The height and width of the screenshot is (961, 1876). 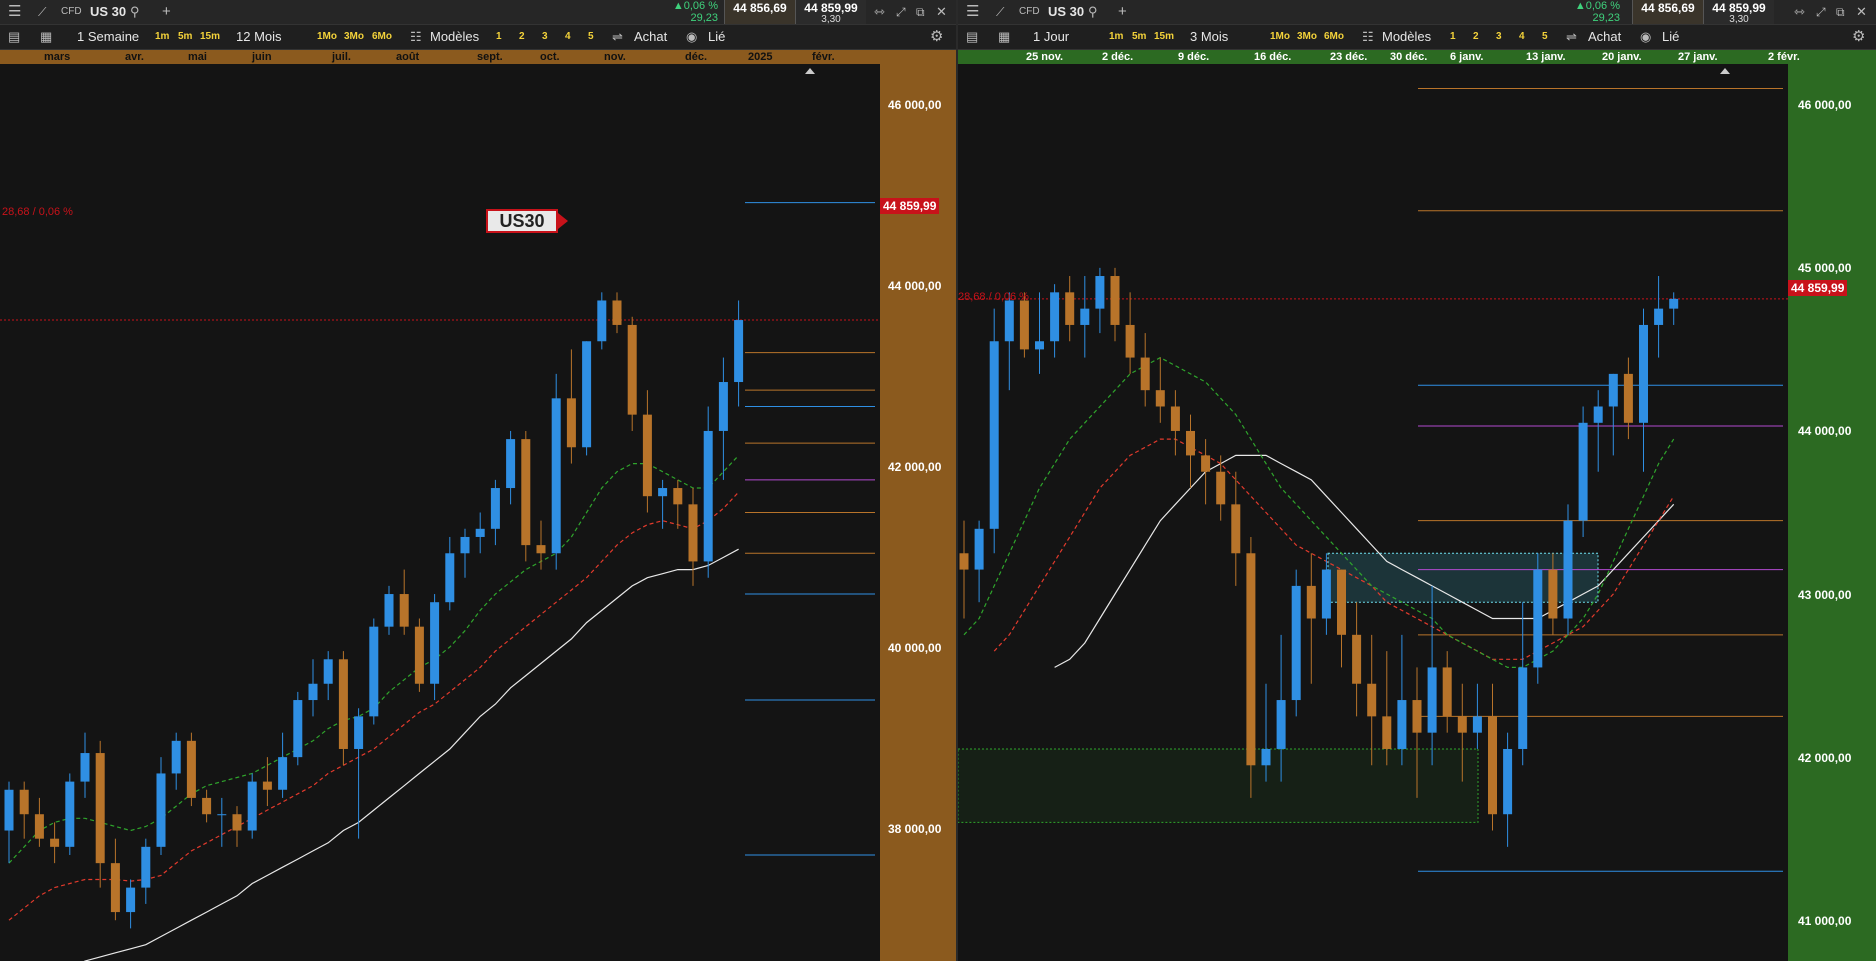 I want to click on spread: 3,30, so click(x=1739, y=19).